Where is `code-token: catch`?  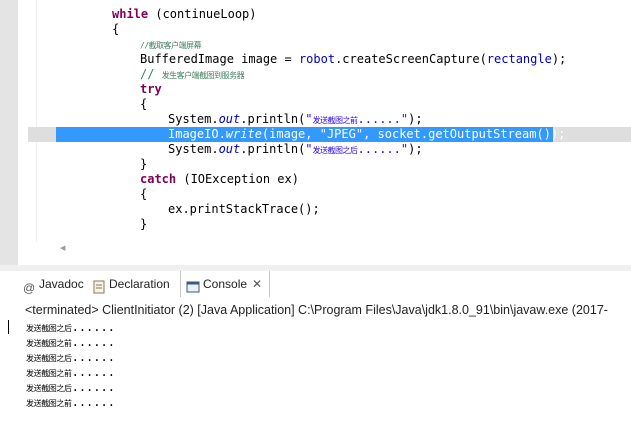 code-token: catch is located at coordinates (158, 179).